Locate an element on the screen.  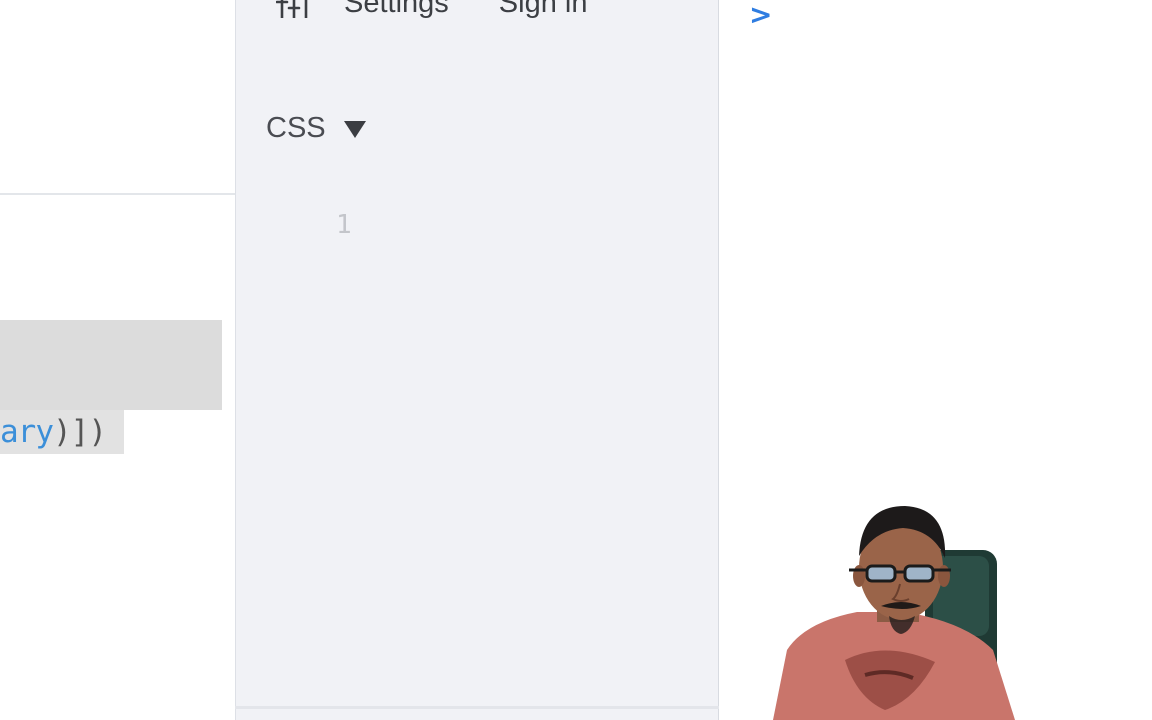
sign-in-button: Sign in is located at coordinates (543, 10).